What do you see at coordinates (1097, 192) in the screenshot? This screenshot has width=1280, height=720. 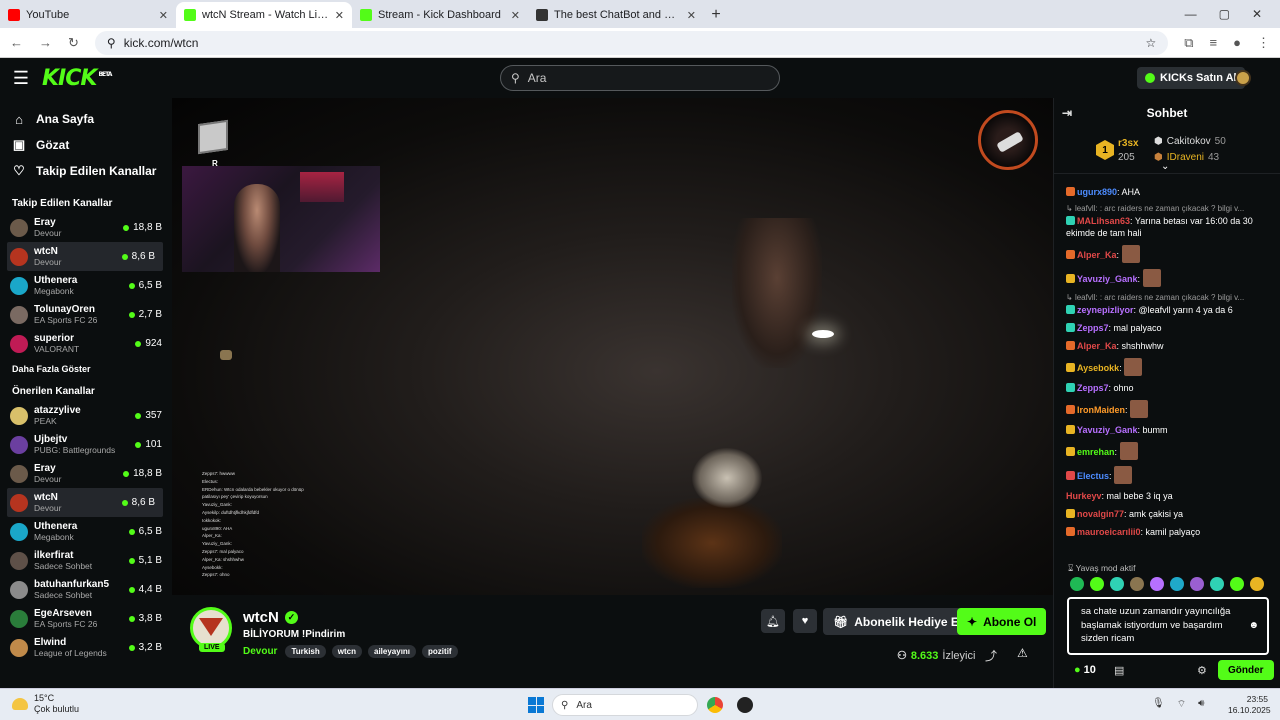 I see `chat-username: ugurx890` at bounding box center [1097, 192].